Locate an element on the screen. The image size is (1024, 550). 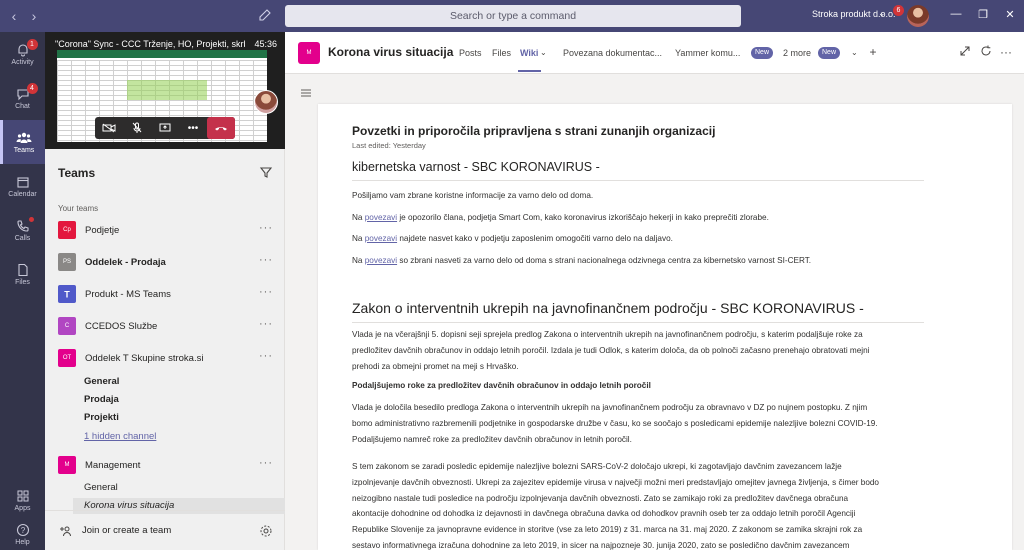
app-chat: 4 Chat is located at coordinates (22, 98).